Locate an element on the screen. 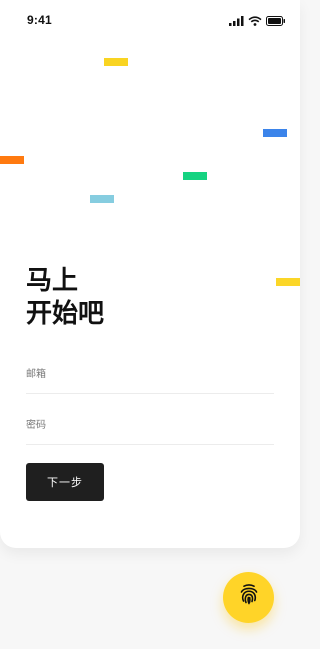 The height and width of the screenshot is (649, 320). wifi-icon is located at coordinates (255, 22).